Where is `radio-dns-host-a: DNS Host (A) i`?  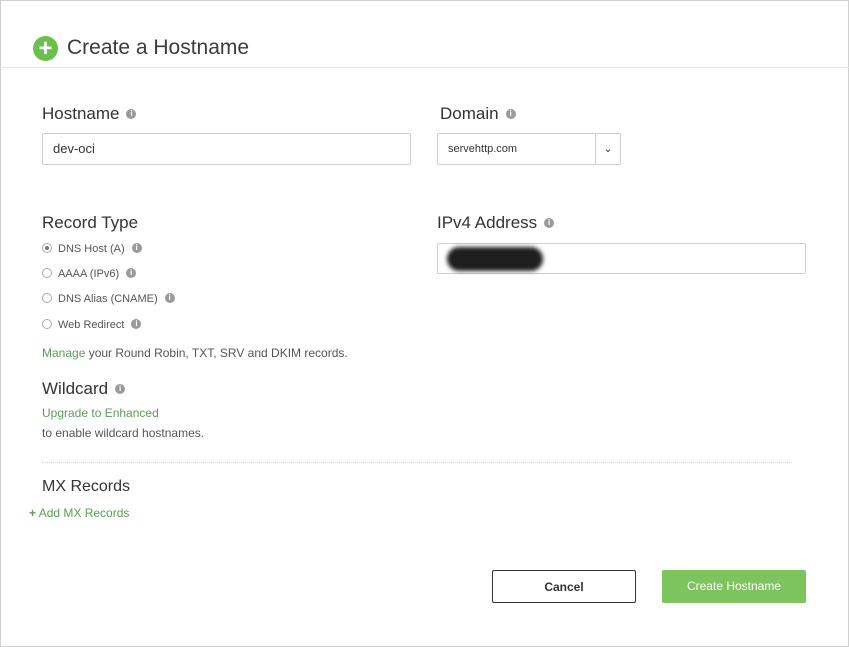
radio-dns-host-a: DNS Host (A) i is located at coordinates (92, 249).